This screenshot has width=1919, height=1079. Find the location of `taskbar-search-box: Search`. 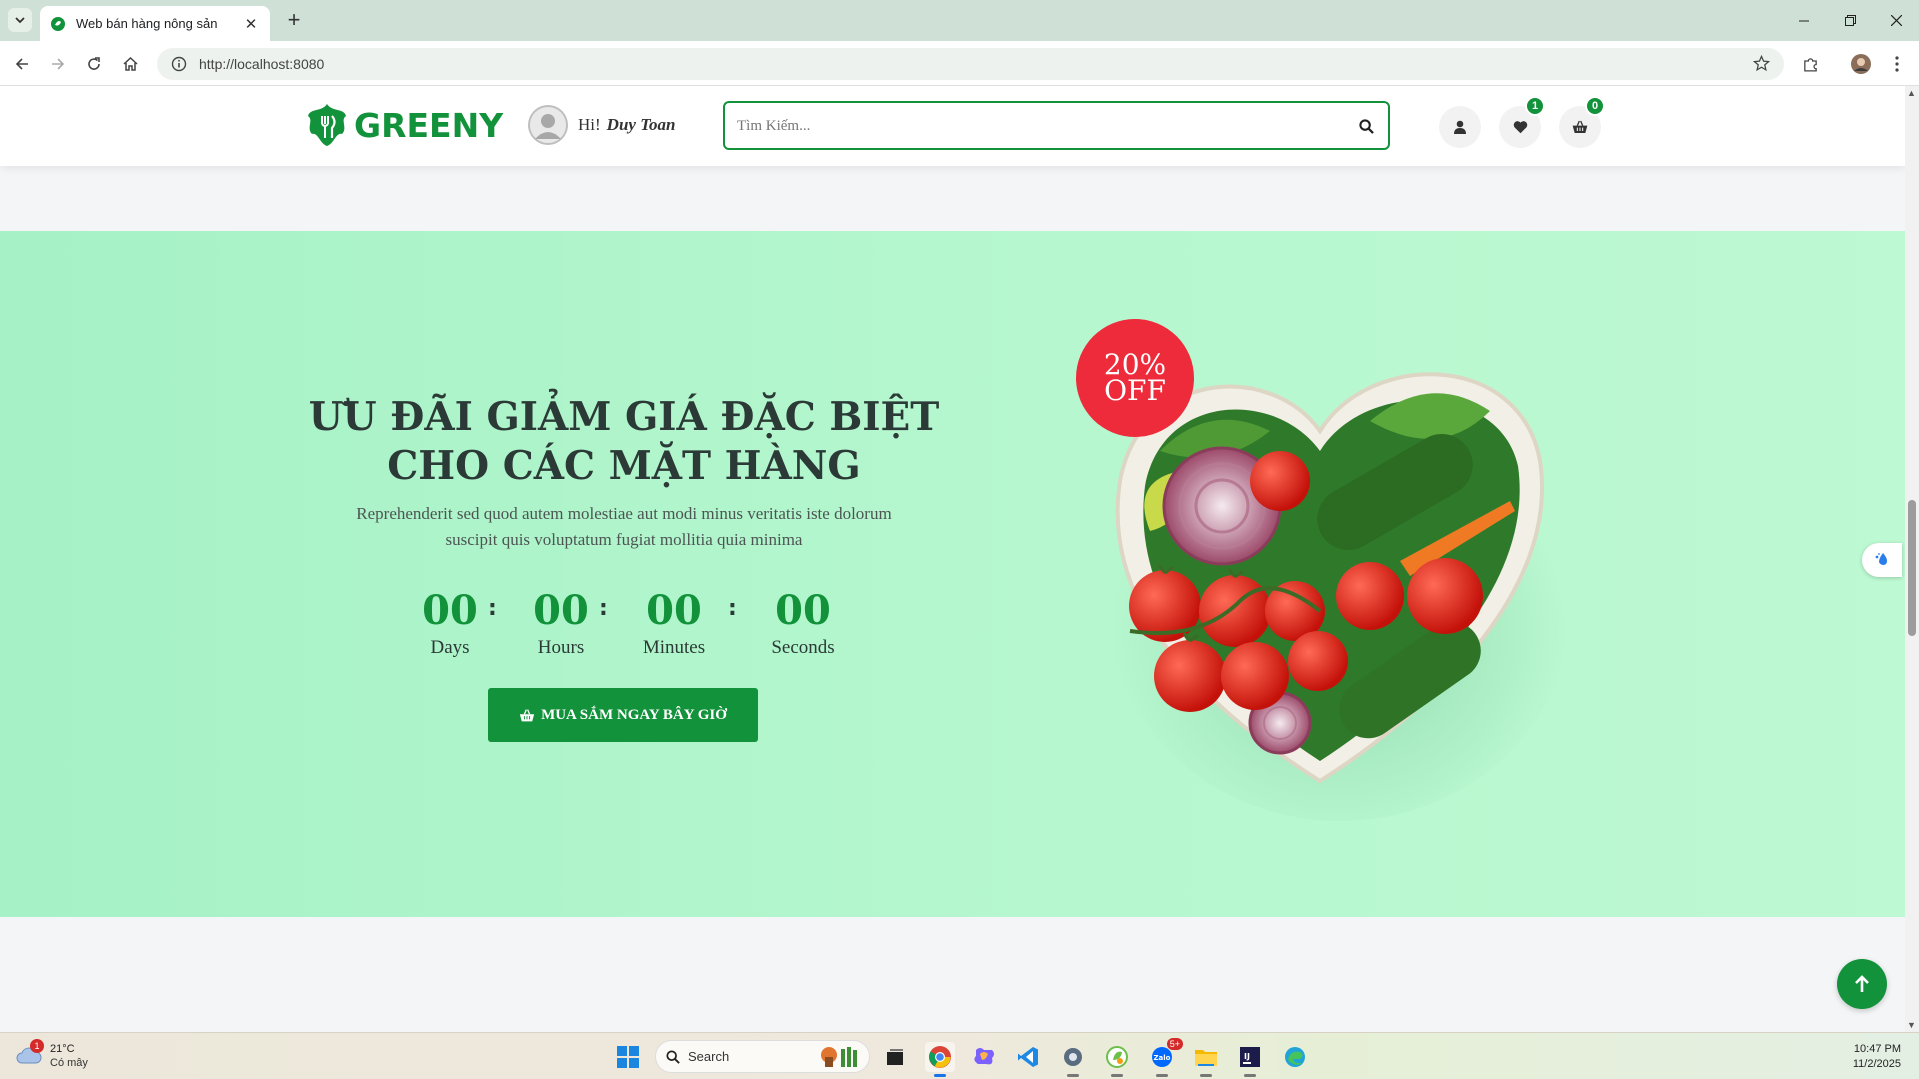

taskbar-search-box: Search is located at coordinates (762, 1056).